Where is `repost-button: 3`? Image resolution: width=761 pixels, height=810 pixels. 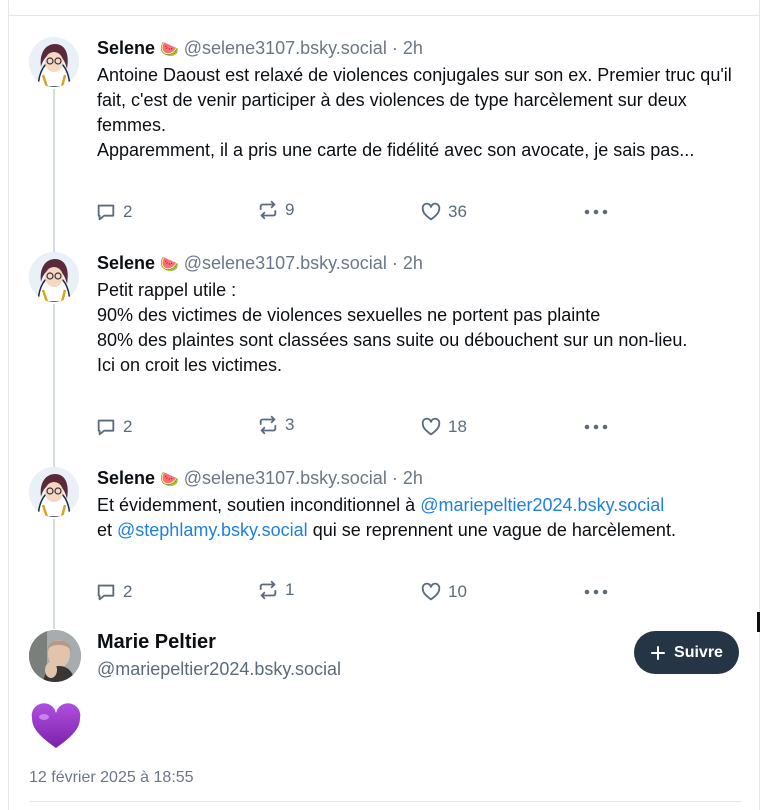 repost-button: 3 is located at coordinates (275, 425).